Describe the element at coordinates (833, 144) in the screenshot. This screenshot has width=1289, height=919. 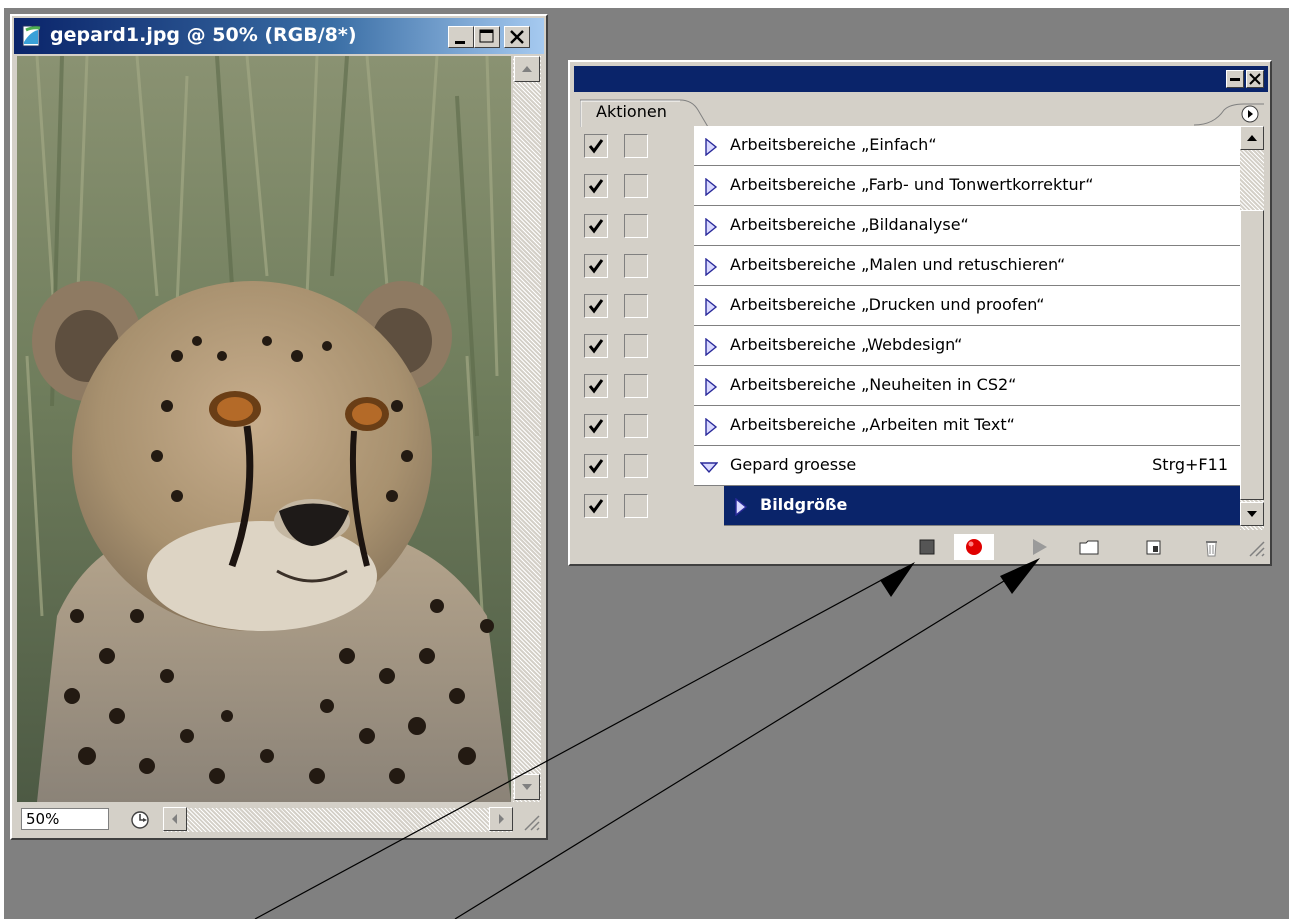
I see `action-label: Arbeitsbereiche „Einfach“` at that location.